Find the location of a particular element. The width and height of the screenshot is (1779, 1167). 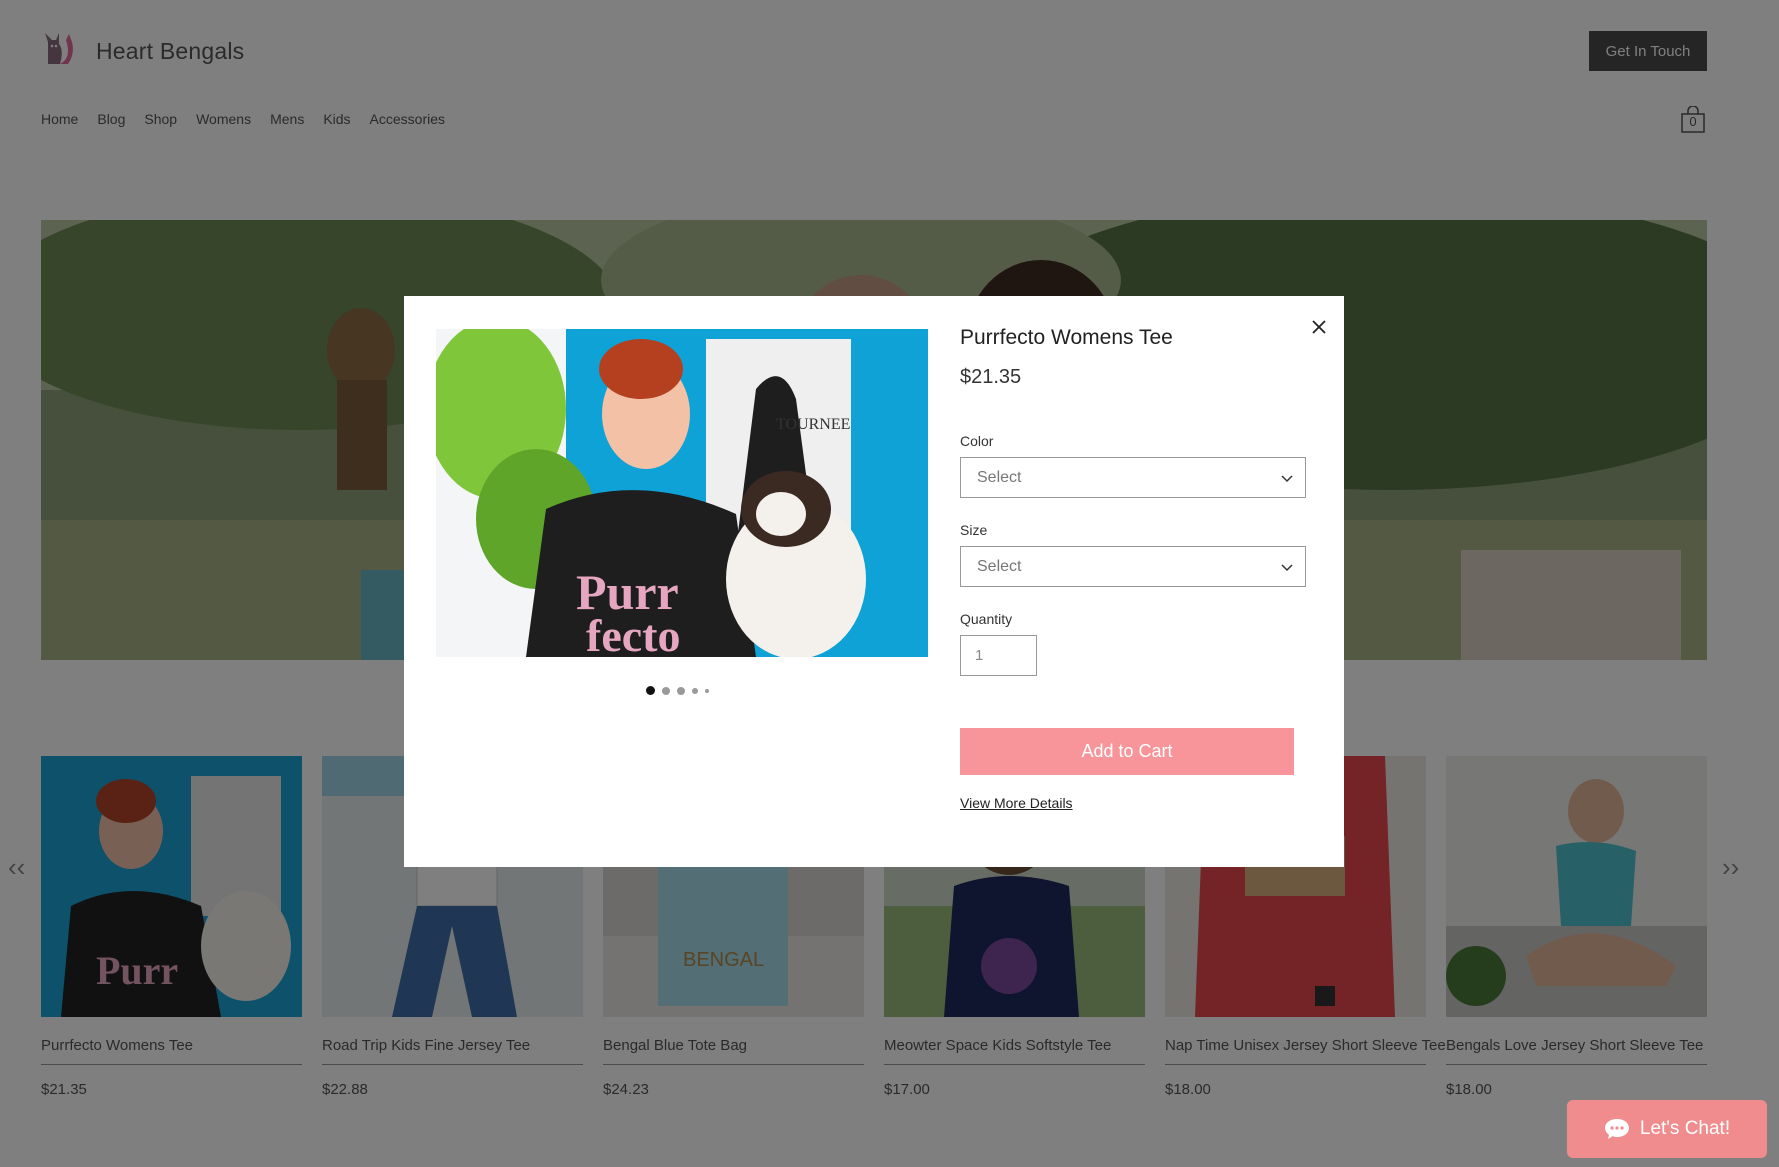

color-label: Color is located at coordinates (977, 441).